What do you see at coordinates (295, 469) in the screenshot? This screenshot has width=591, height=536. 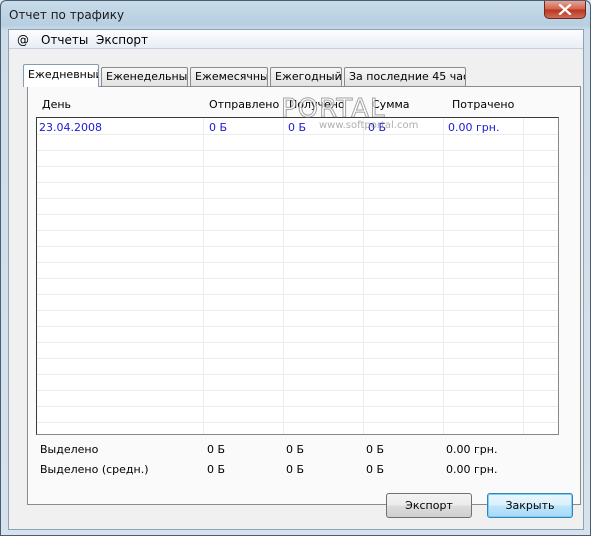 I see `summary-average-received: 0 Б` at bounding box center [295, 469].